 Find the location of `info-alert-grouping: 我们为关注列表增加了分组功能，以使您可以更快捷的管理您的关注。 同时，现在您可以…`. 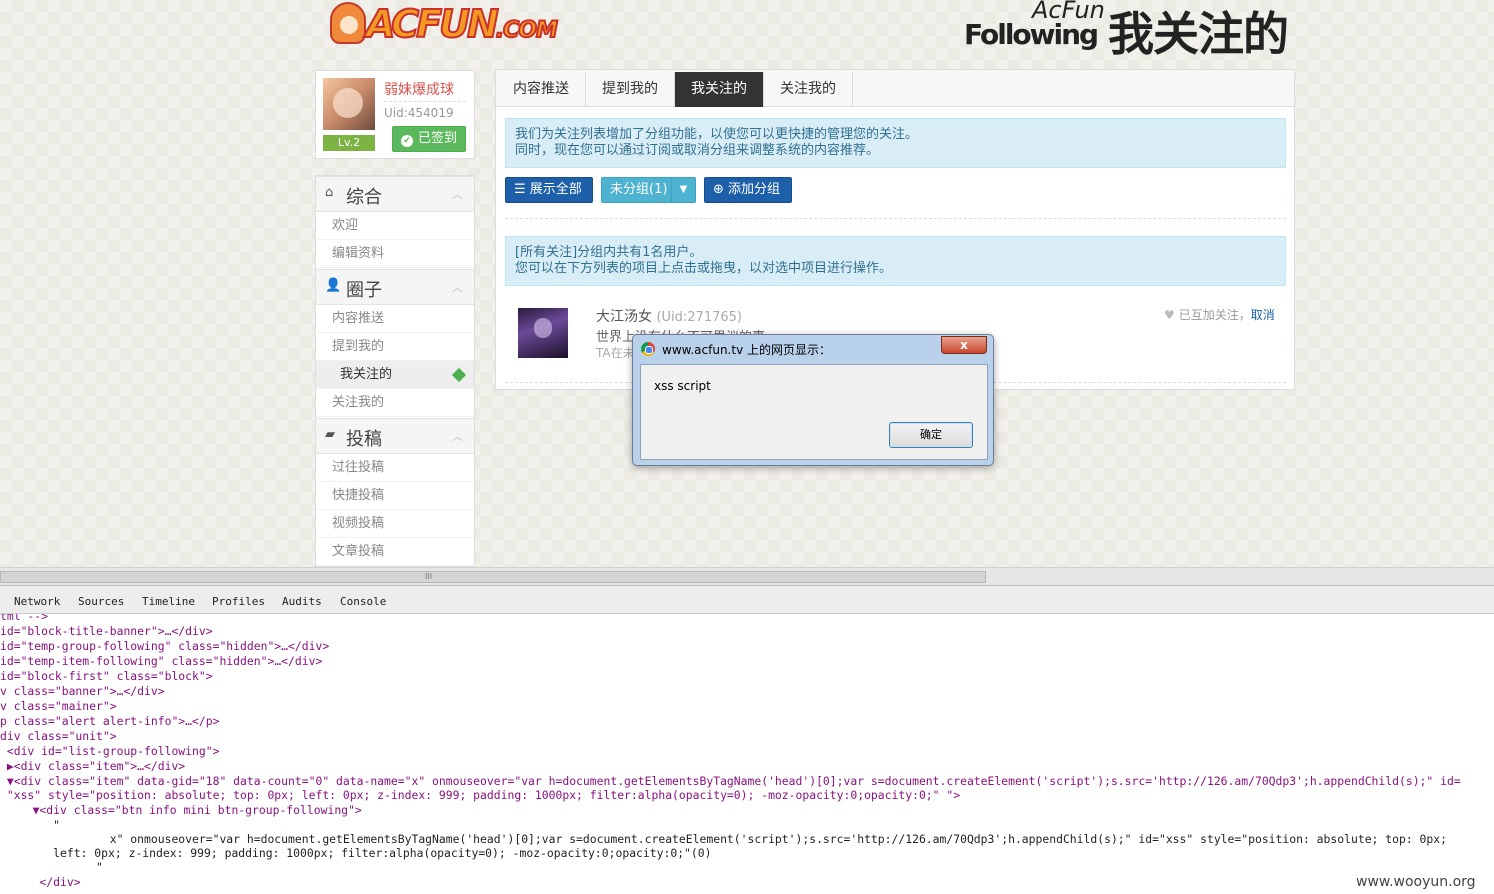

info-alert-grouping: 我们为关注列表增加了分组功能，以使您可以更快捷的管理您的关注。 同时，现在您可以… is located at coordinates (895, 143).